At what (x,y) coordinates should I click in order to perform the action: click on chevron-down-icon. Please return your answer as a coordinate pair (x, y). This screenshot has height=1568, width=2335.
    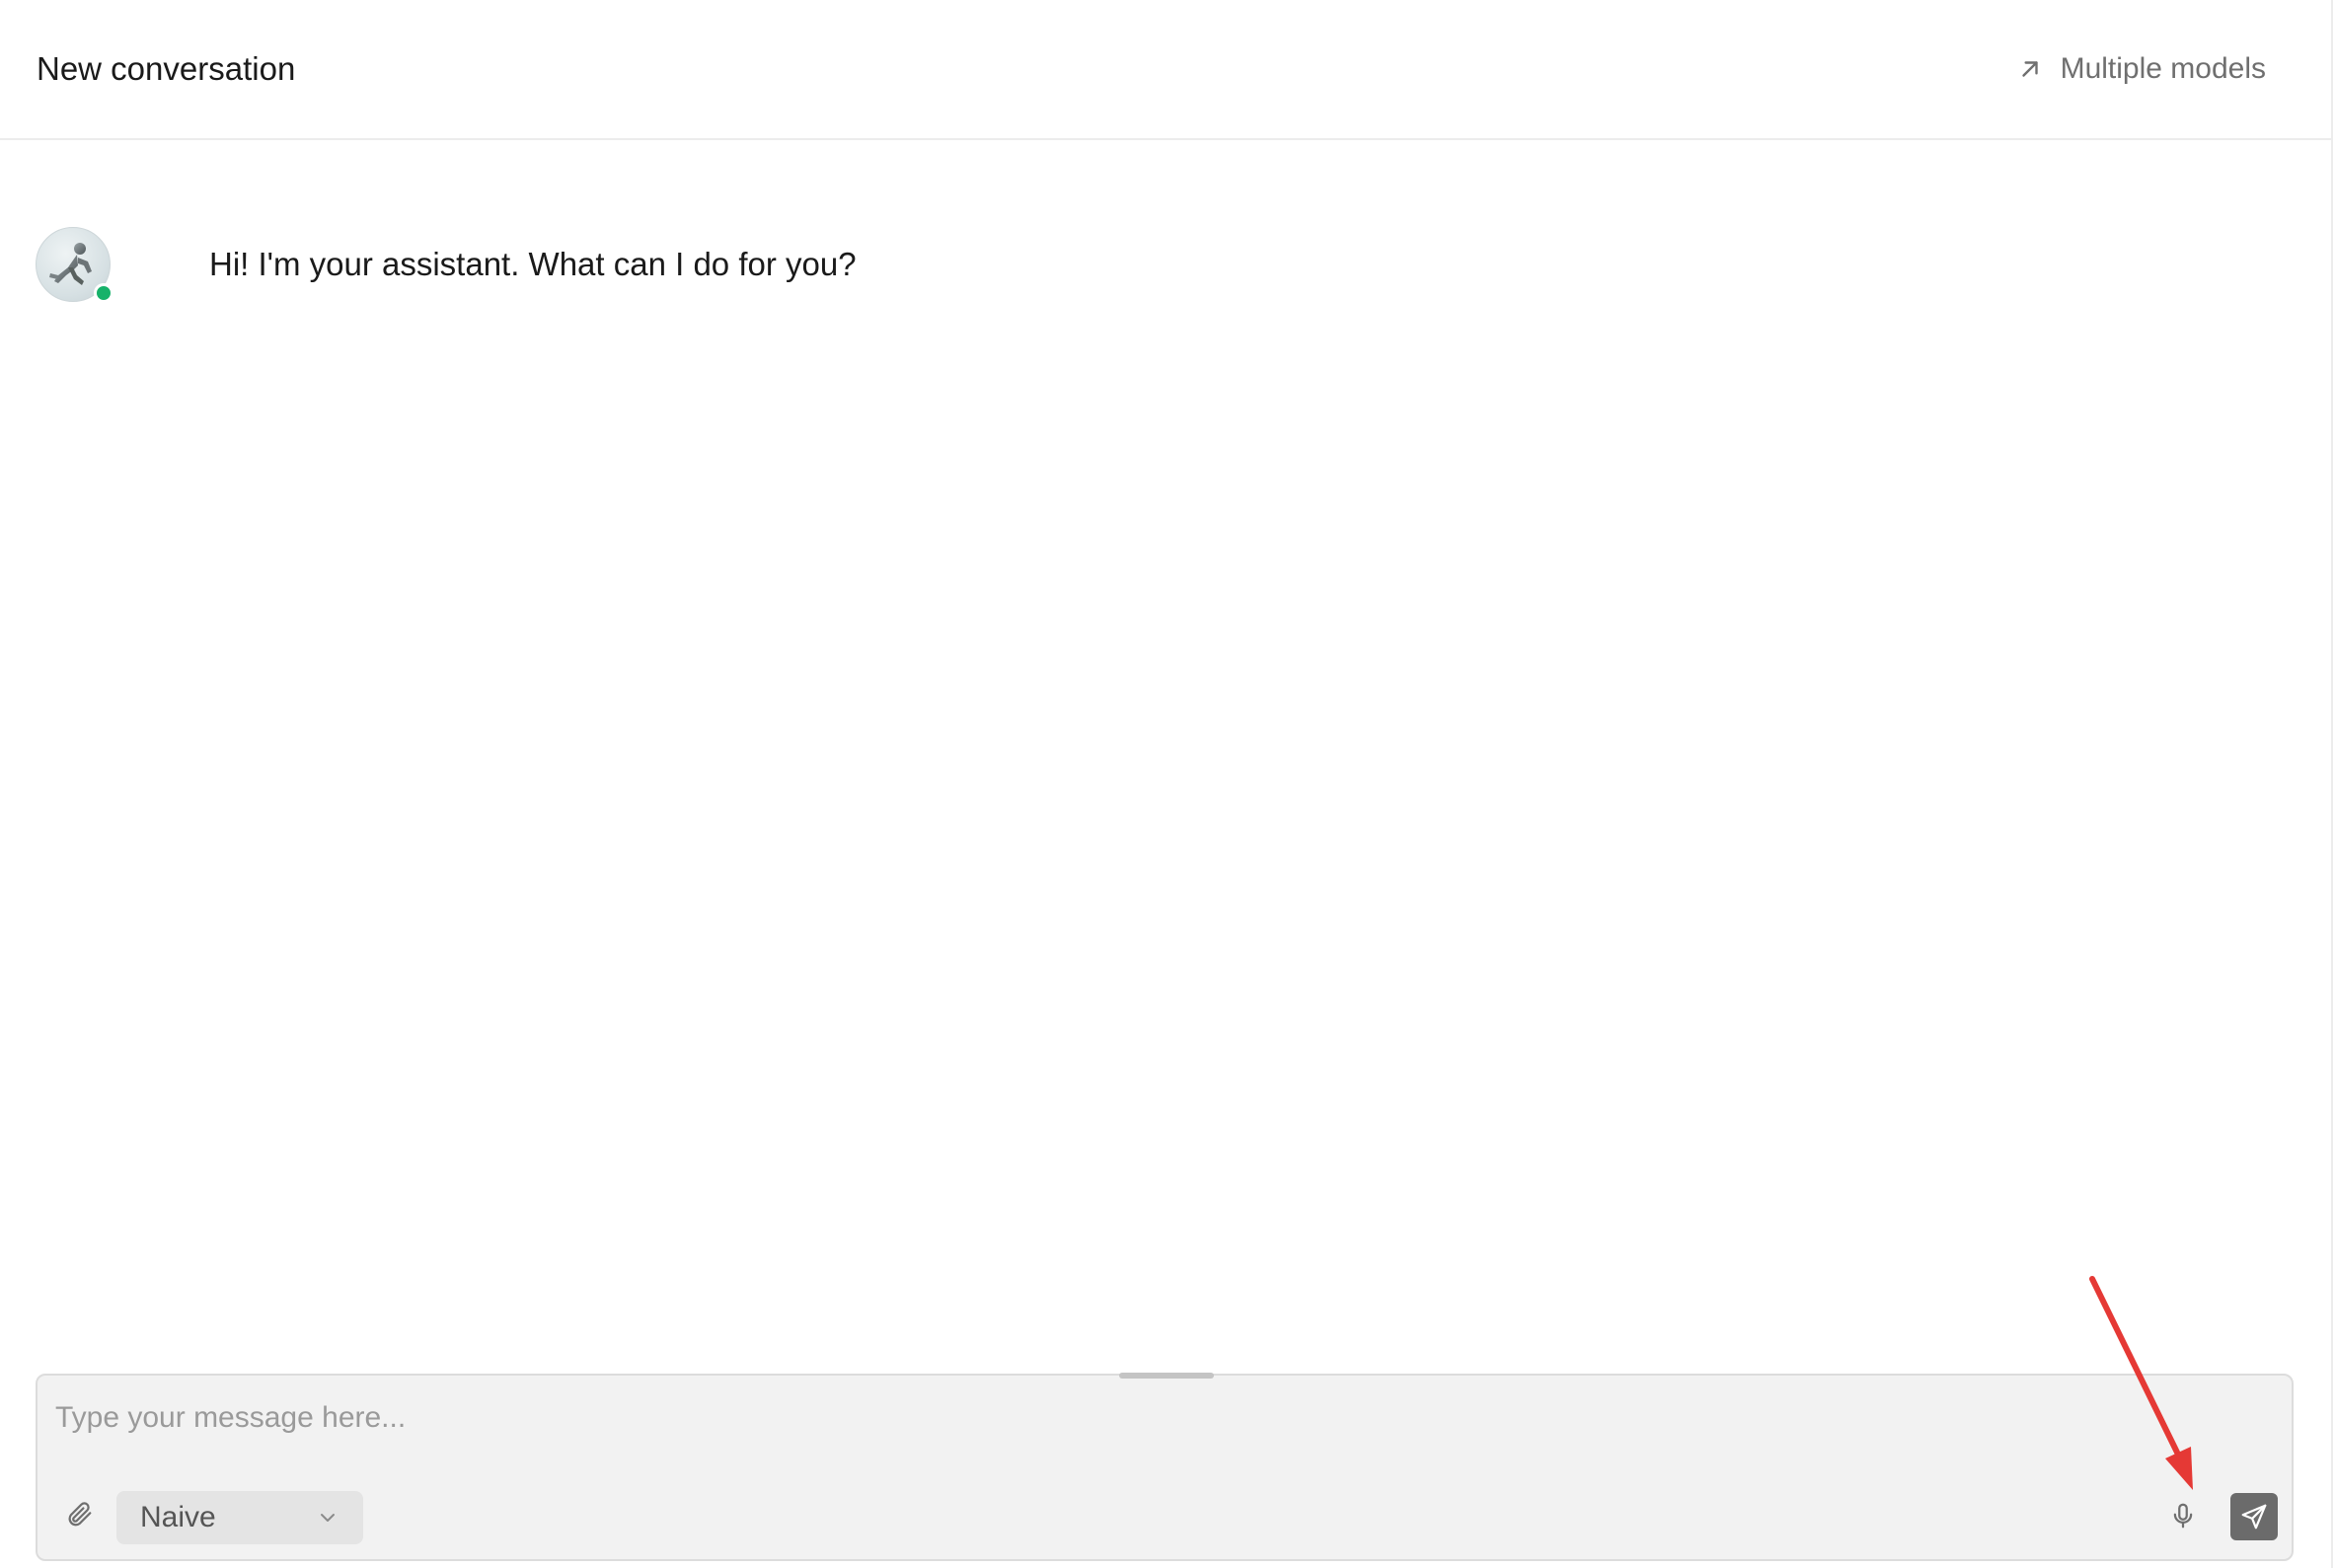
    Looking at the image, I should click on (328, 1518).